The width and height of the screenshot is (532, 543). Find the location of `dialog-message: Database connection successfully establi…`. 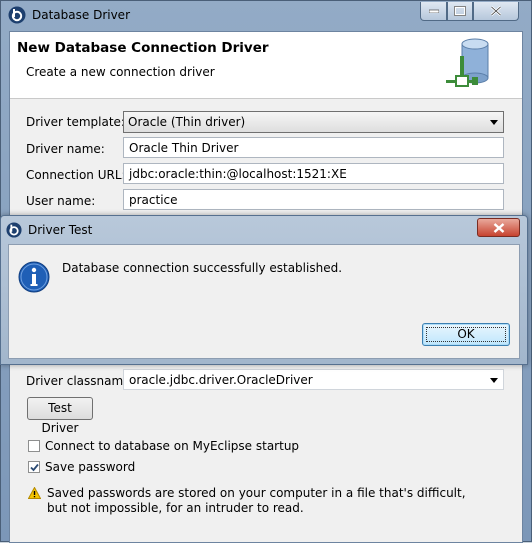

dialog-message: Database connection successfully establi… is located at coordinates (202, 268).